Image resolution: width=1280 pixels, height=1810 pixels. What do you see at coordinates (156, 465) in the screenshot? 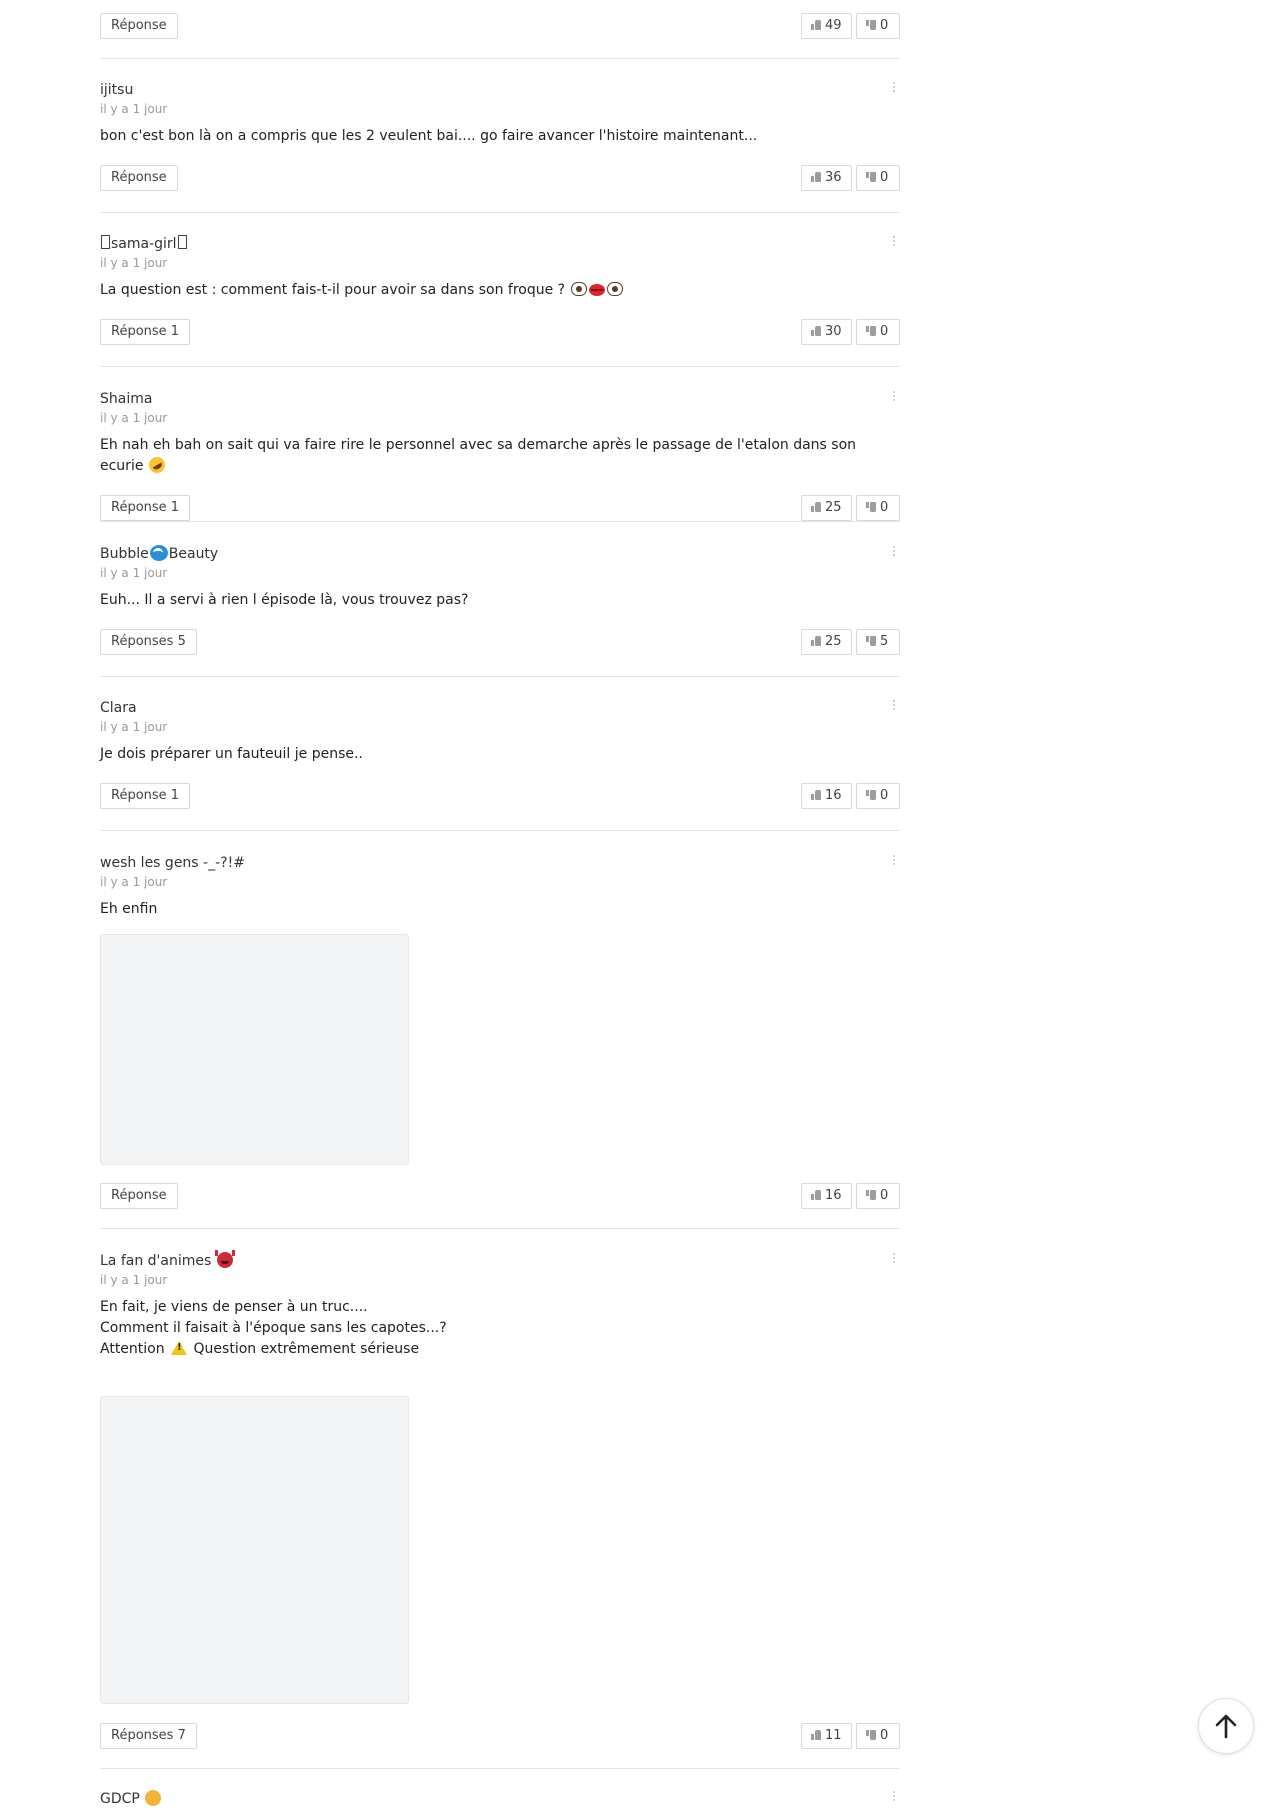
I see `rofl-emoji-icon` at bounding box center [156, 465].